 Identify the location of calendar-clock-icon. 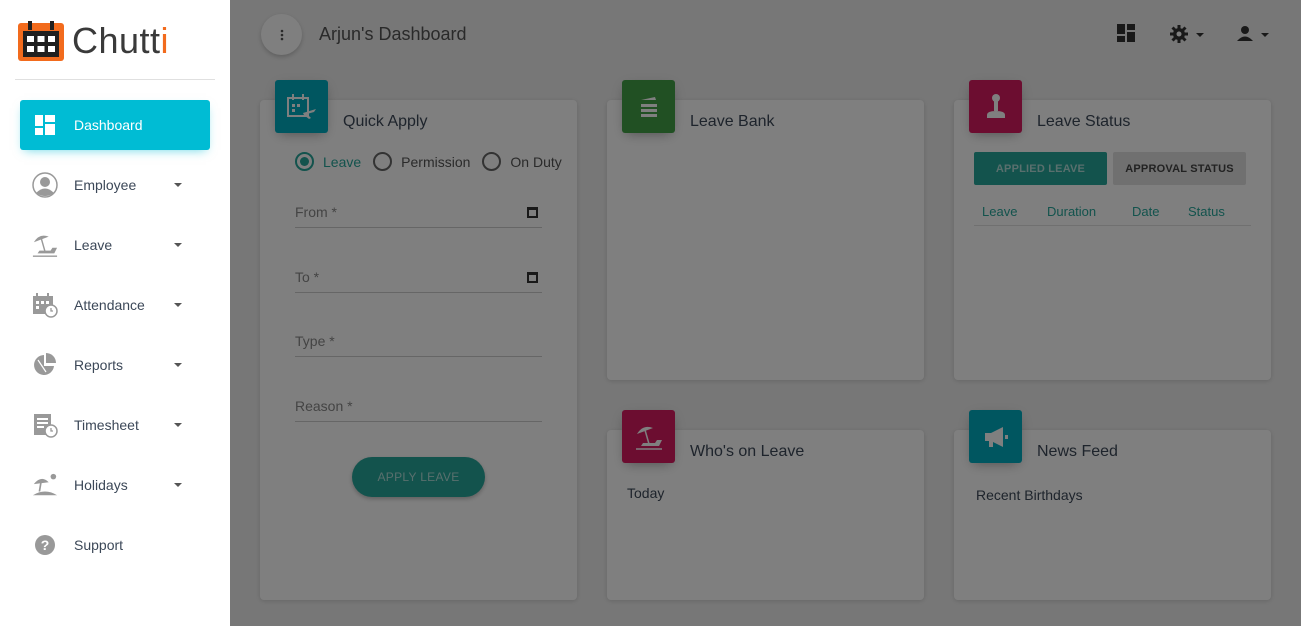
(45, 305).